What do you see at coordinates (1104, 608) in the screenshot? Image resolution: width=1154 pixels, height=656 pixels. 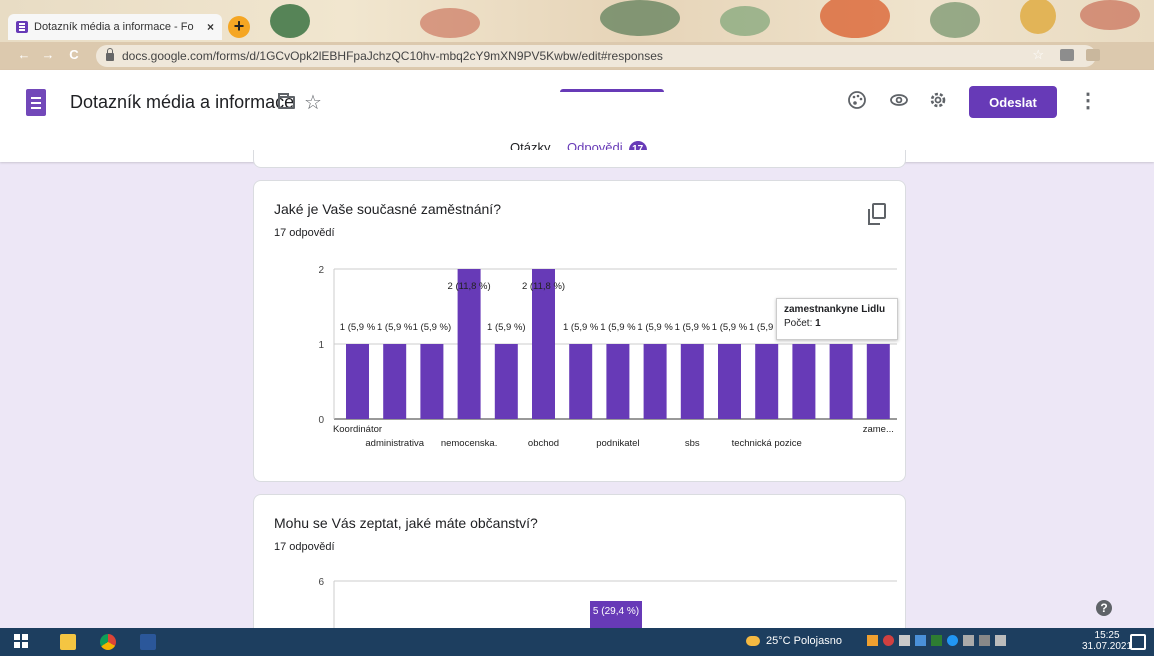 I see `help-icon: ?` at bounding box center [1104, 608].